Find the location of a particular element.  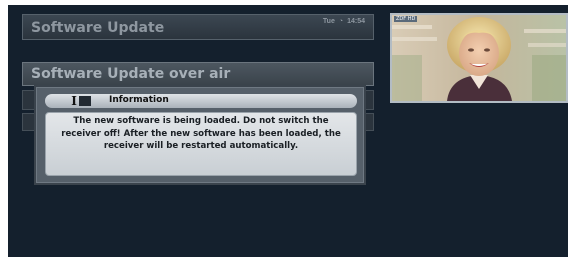

info-icon: I is located at coordinates (79, 101).